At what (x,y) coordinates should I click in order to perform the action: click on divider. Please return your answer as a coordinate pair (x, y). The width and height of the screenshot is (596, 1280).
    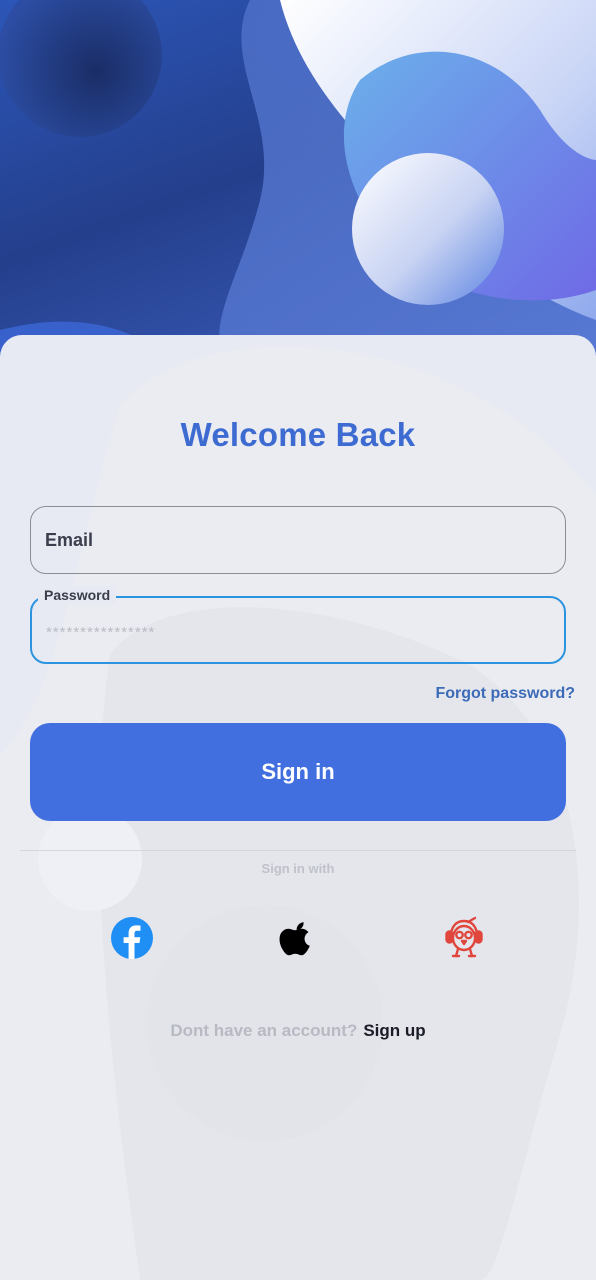
    Looking at the image, I should click on (298, 850).